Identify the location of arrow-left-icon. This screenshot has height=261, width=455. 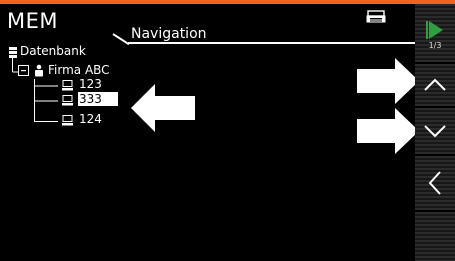
(434, 183).